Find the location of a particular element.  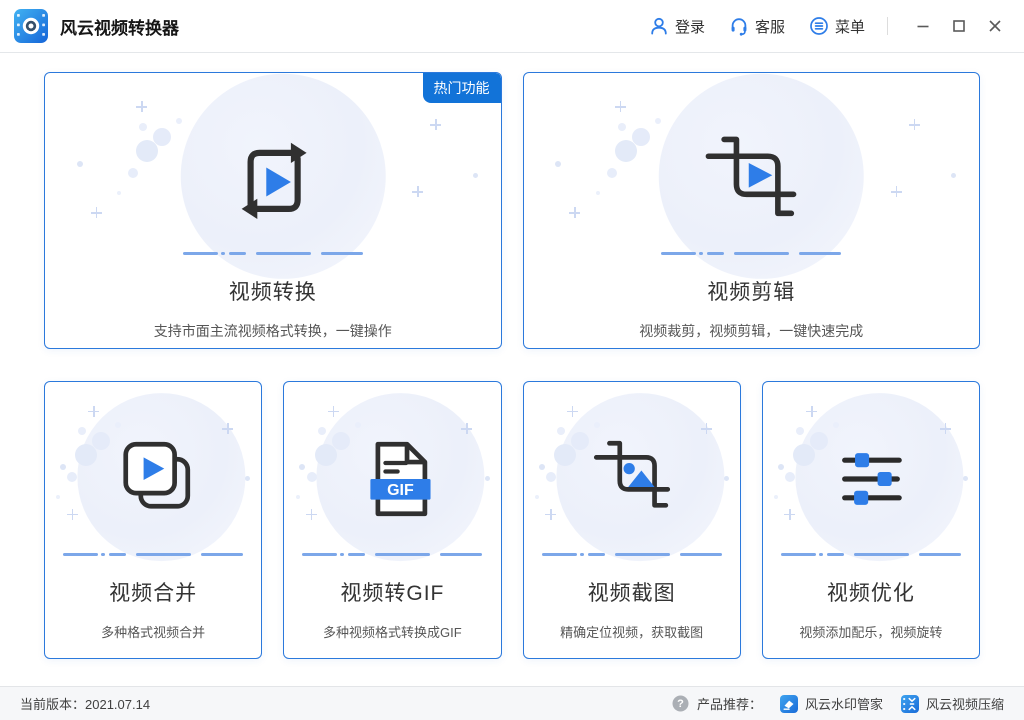

feature-card-video-merge: 视频合并 多种格式视频合并 is located at coordinates (153, 520).